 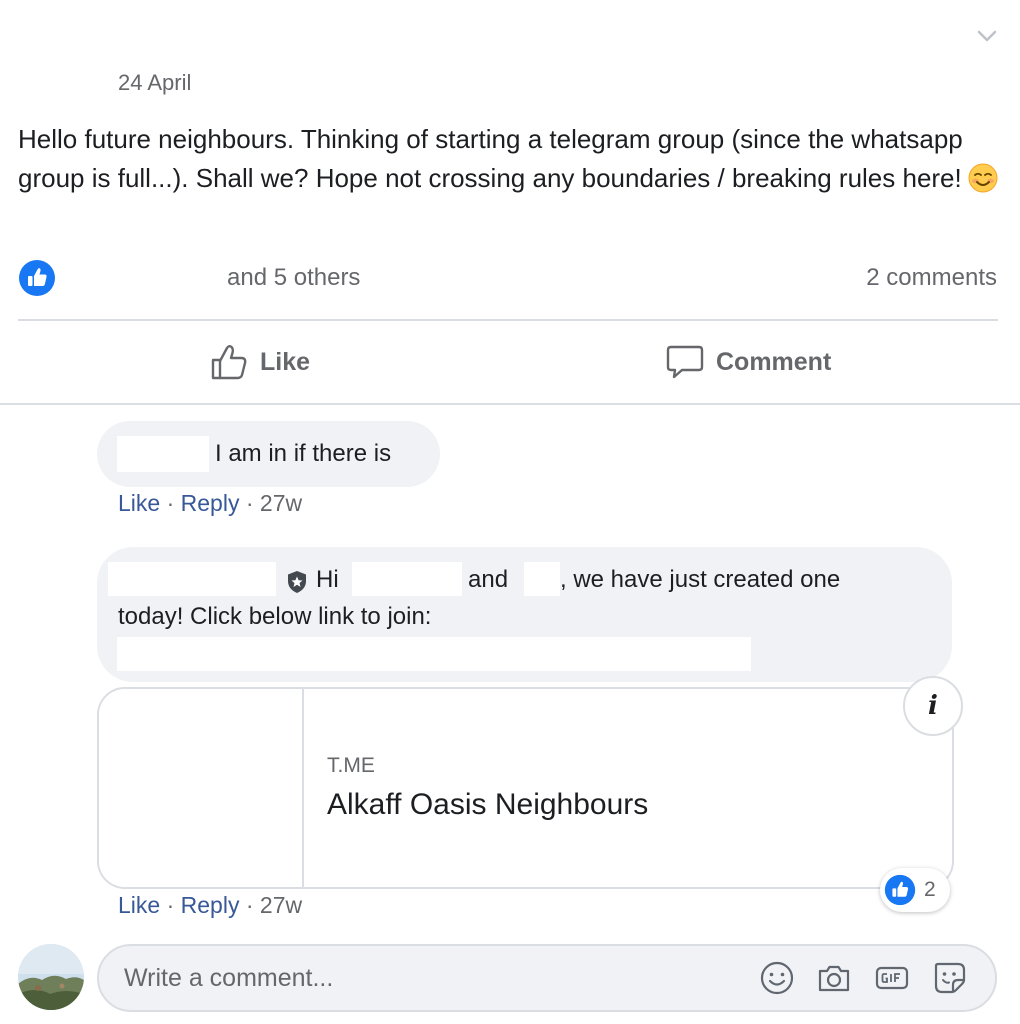 What do you see at coordinates (488, 579) in the screenshot?
I see `comment-and: and` at bounding box center [488, 579].